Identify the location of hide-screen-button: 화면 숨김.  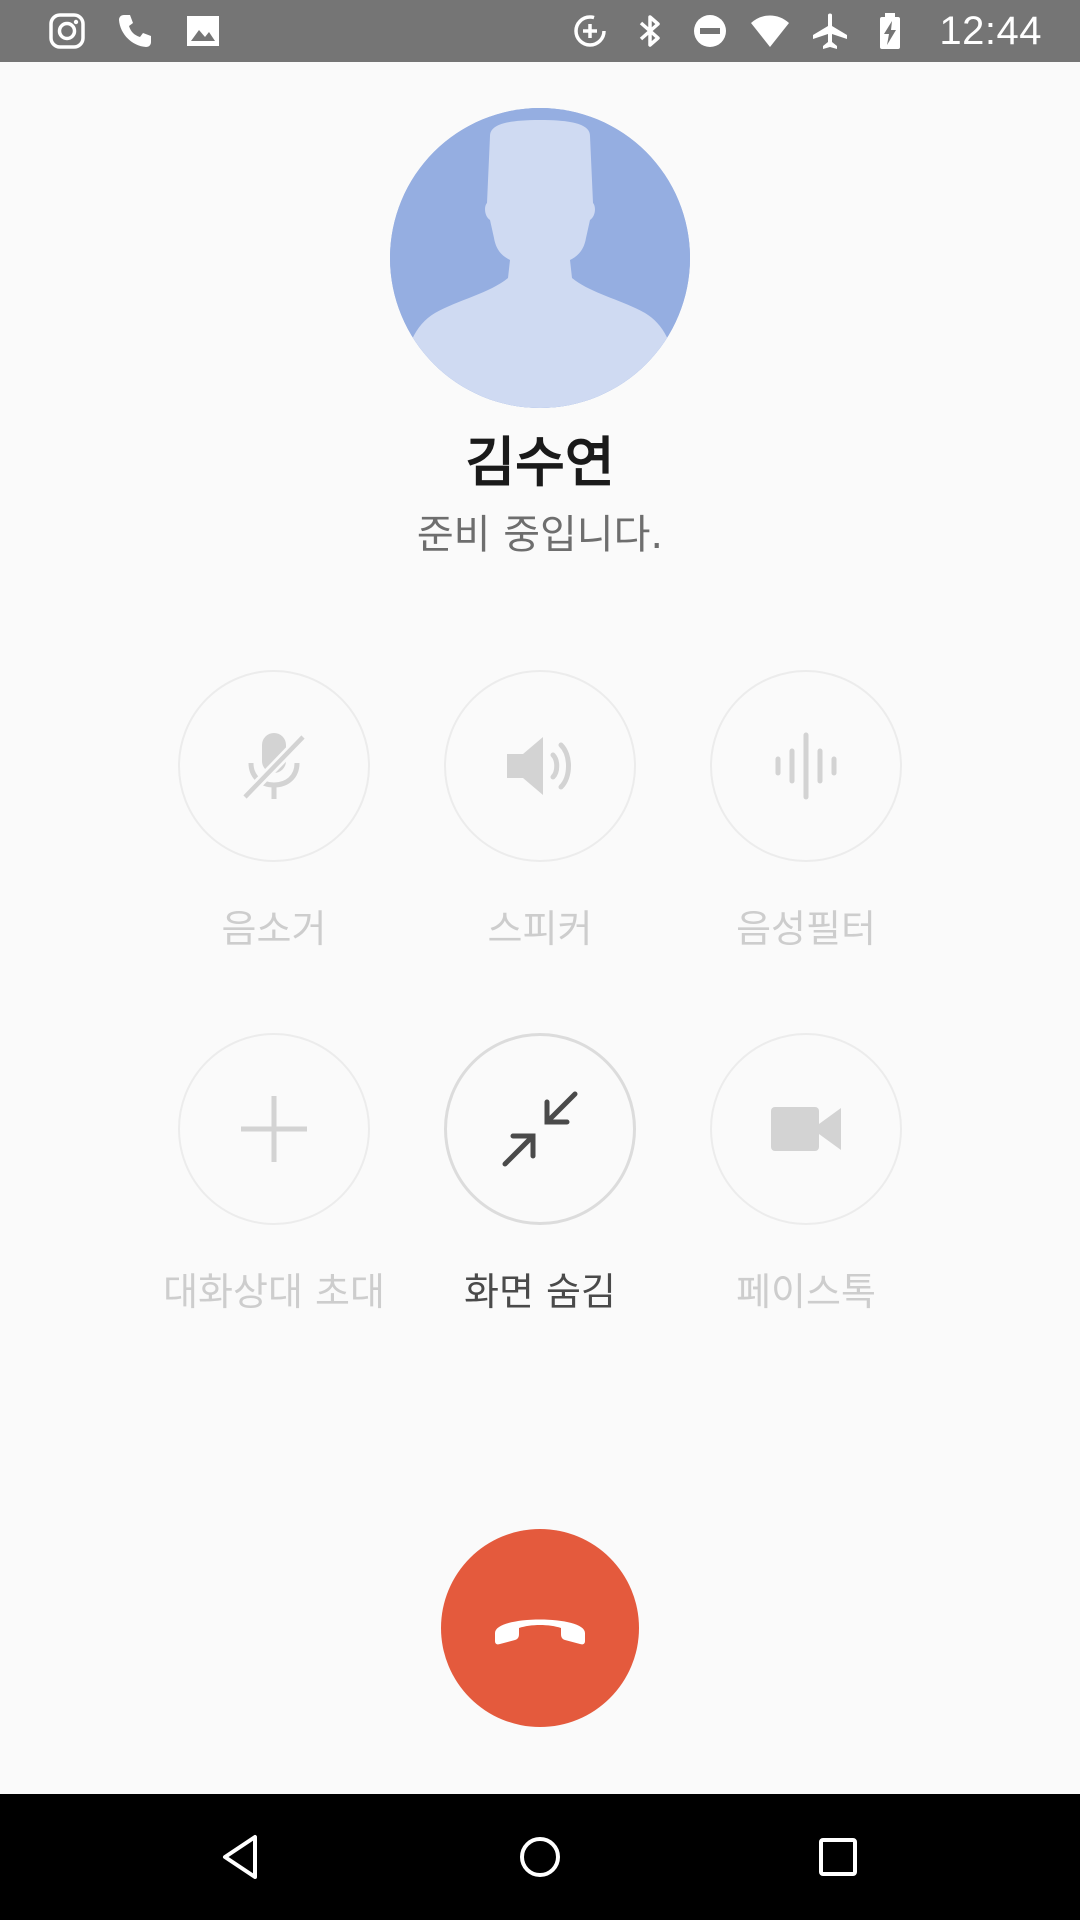
(540, 1174).